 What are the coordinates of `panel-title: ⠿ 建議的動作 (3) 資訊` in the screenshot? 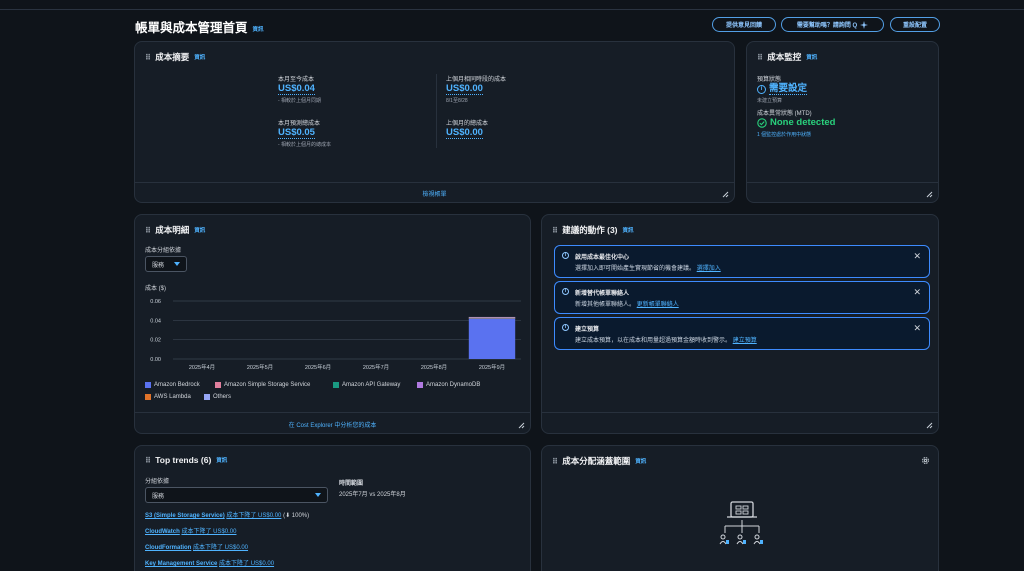 It's located at (593, 230).